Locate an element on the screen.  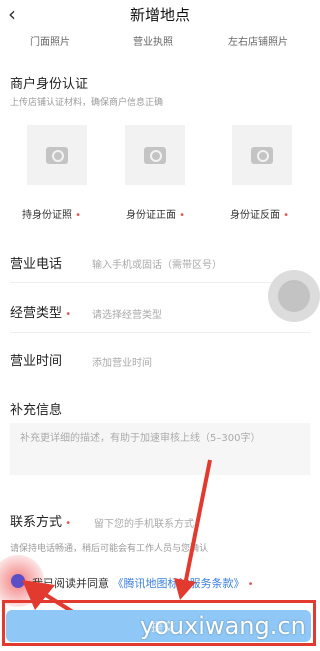
floating-assist-button is located at coordinates (294, 296).